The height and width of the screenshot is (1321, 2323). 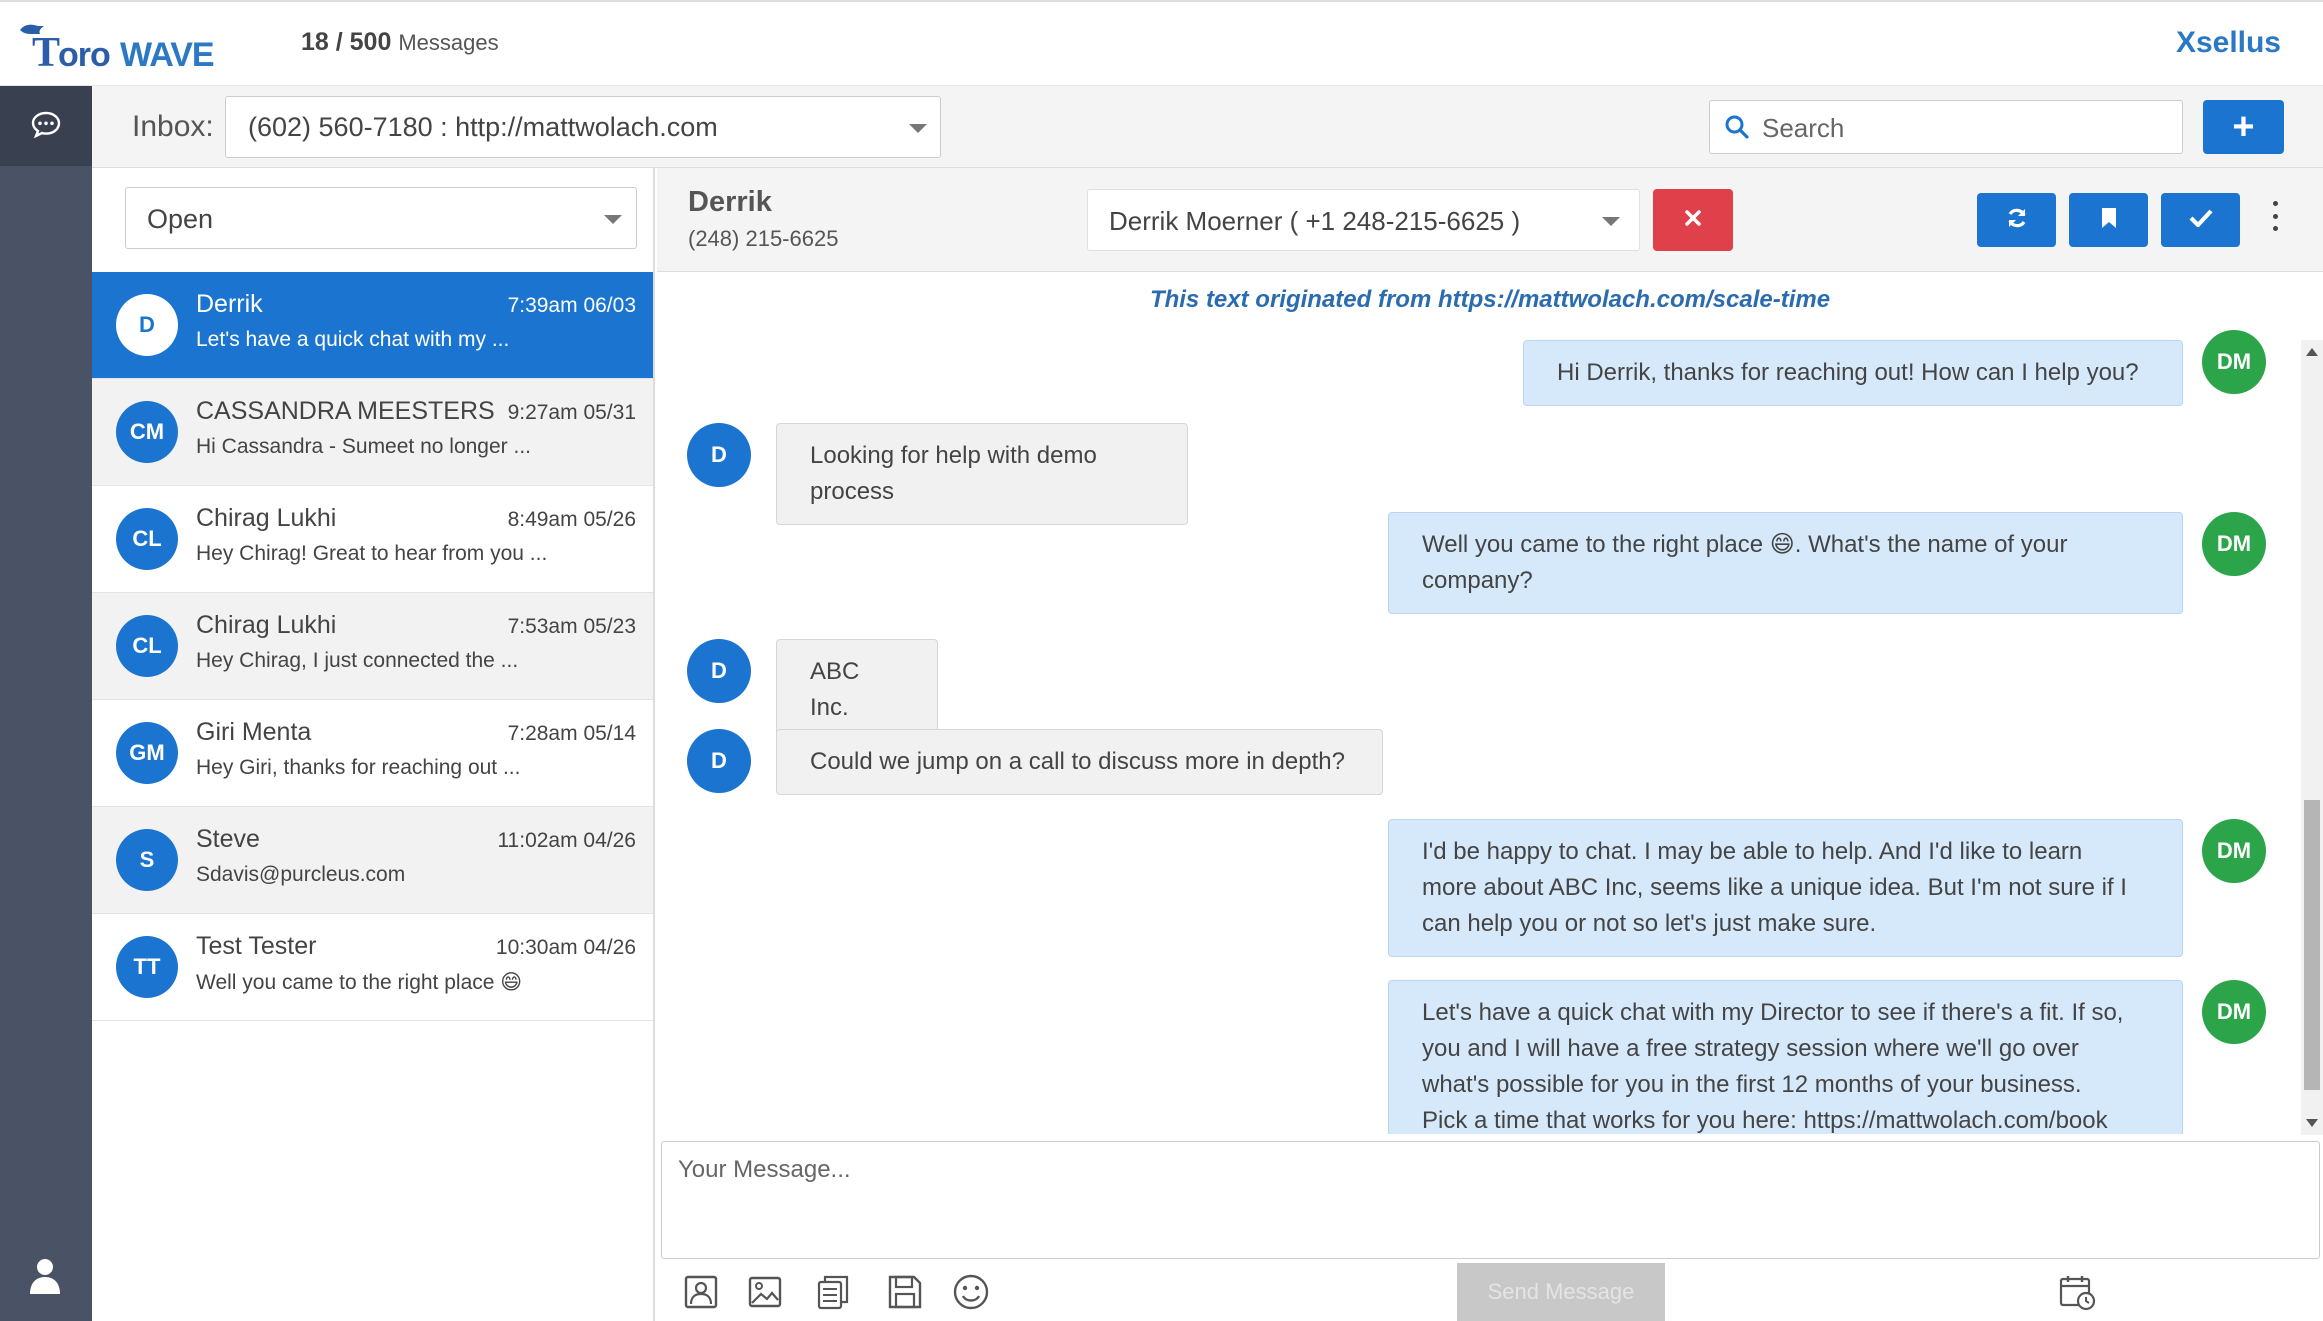 I want to click on insert-template-button, so click(x=833, y=1294).